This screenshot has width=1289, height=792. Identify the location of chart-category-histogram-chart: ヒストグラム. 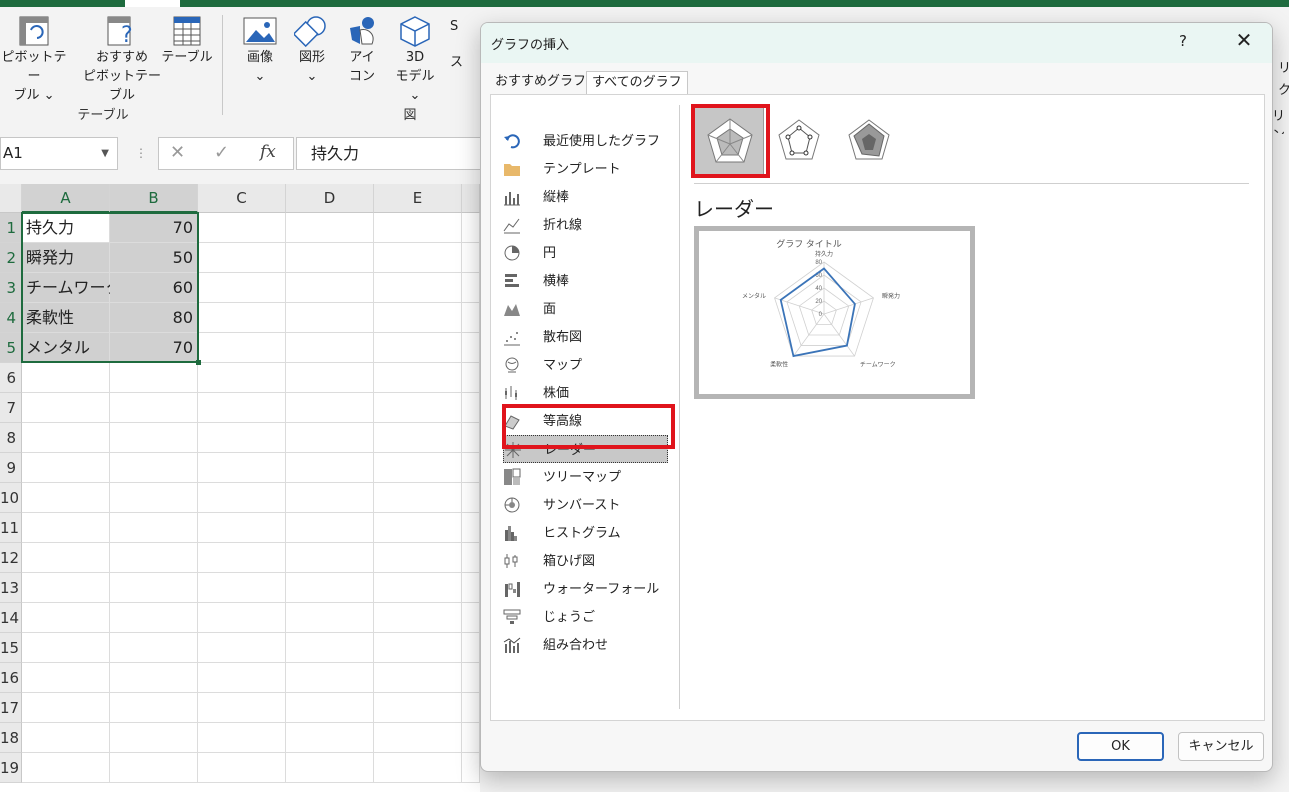
(585, 533).